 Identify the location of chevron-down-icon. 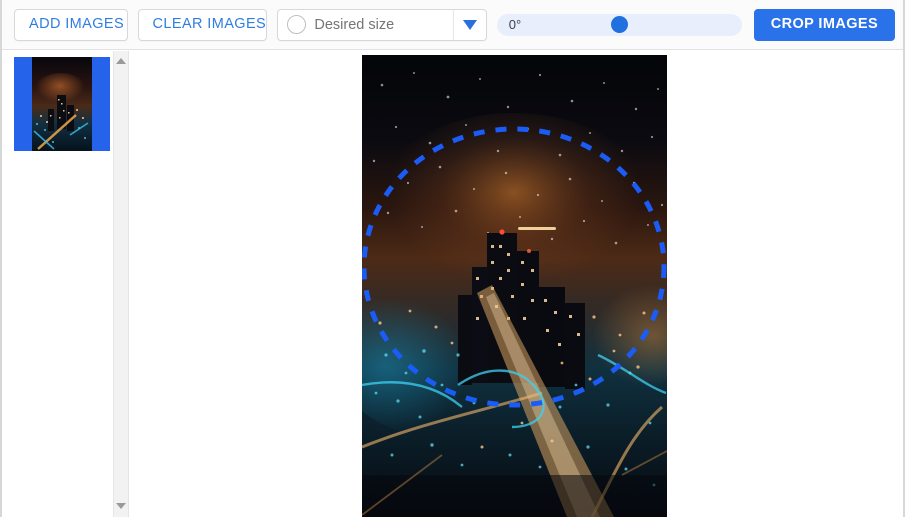
(469, 24).